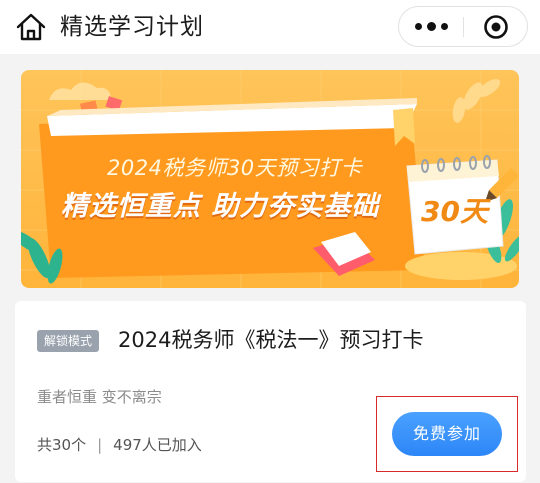 Image resolution: width=540 pixels, height=483 pixels. I want to click on more-dots-icon, so click(431, 26).